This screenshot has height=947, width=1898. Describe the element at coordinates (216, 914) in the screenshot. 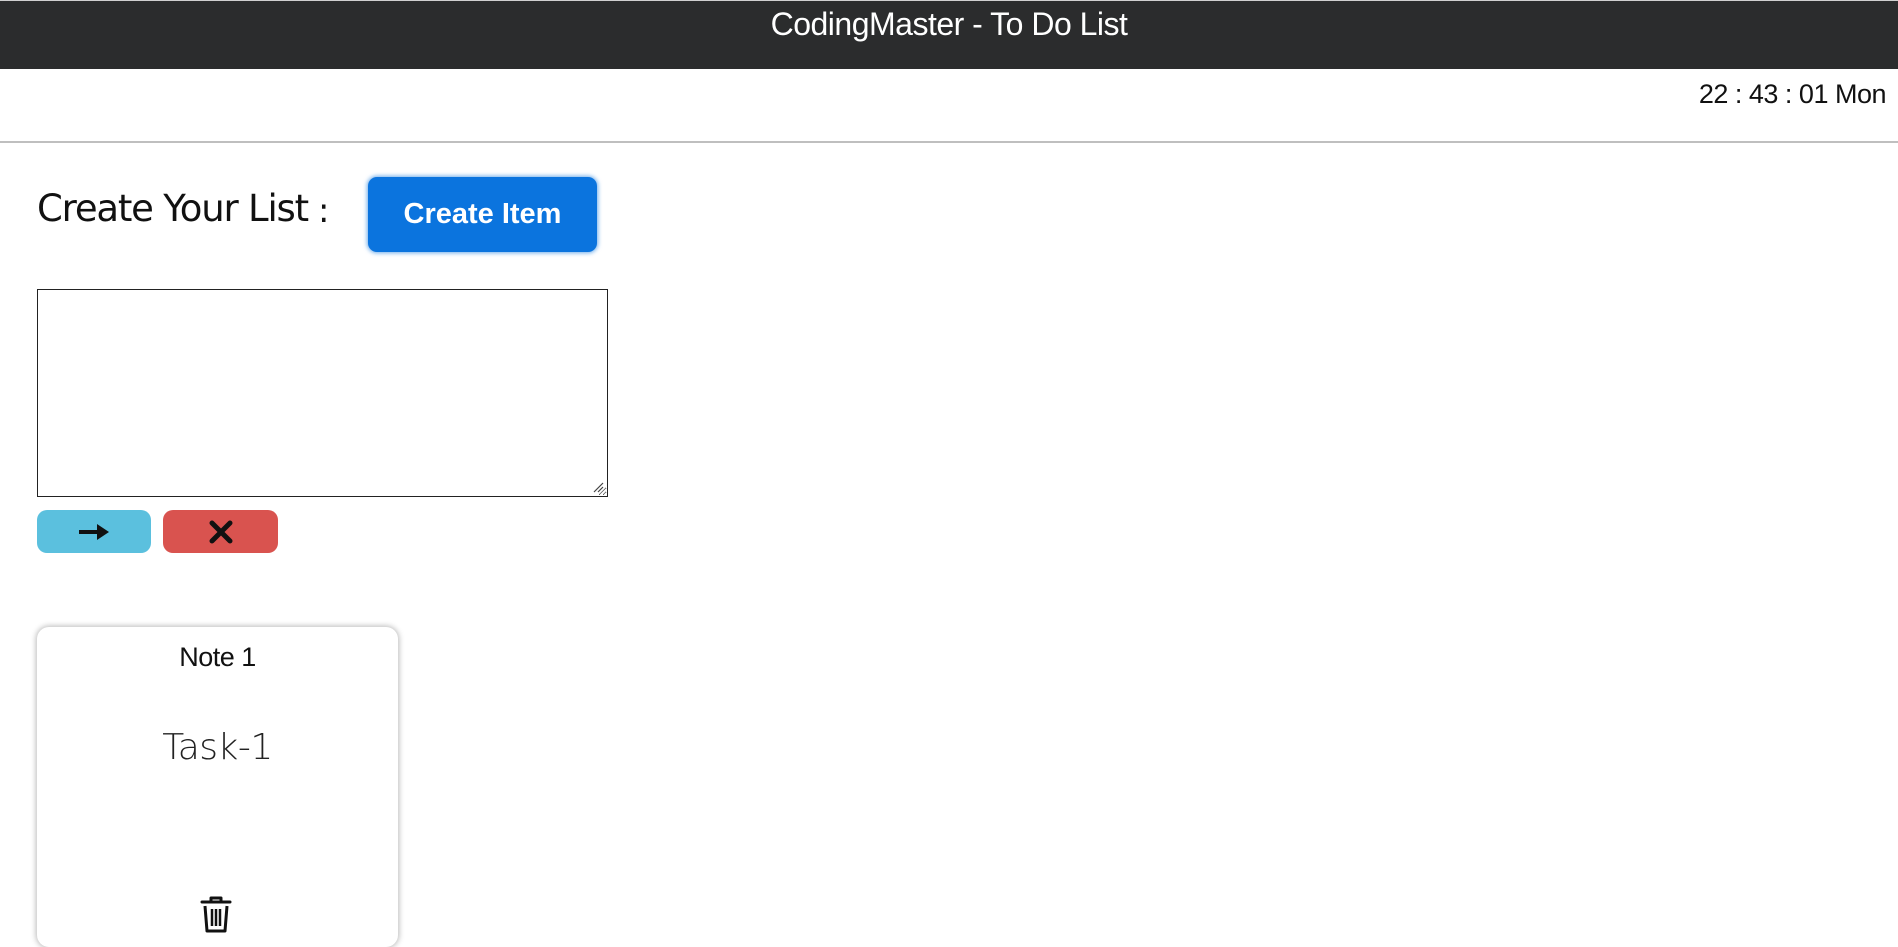

I see `trash-icon` at that location.